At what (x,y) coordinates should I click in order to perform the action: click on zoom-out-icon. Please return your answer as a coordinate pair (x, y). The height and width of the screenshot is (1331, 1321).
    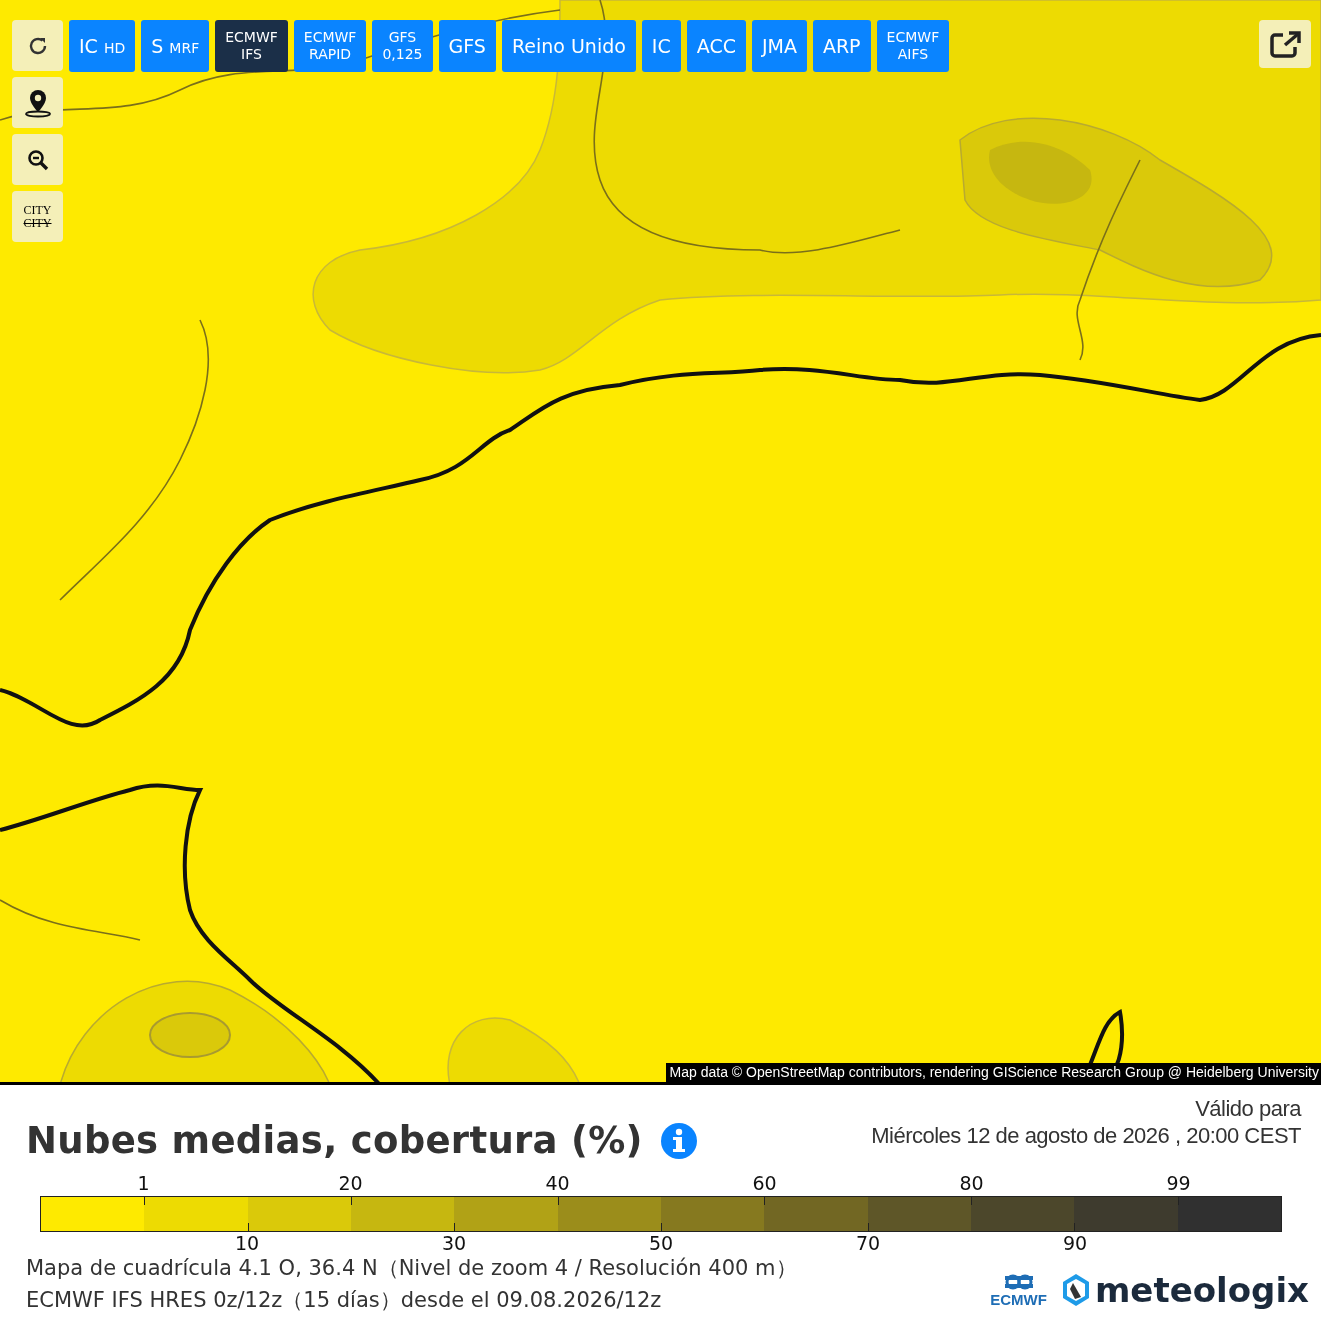
    Looking at the image, I should click on (37, 159).